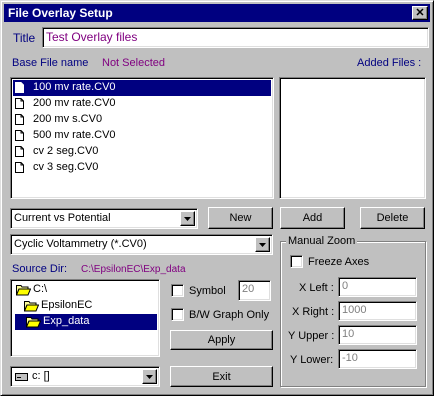 This screenshot has height=396, width=434. I want to click on x-left-input: 0, so click(377, 287).